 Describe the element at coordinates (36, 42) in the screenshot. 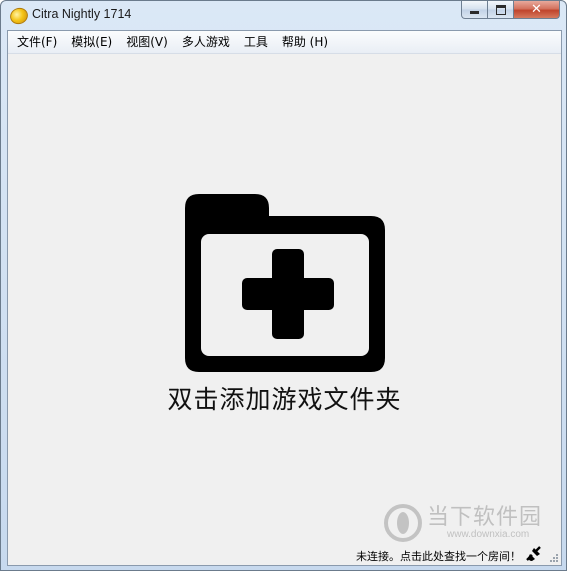

I see `menu-file: 文件(F)` at that location.